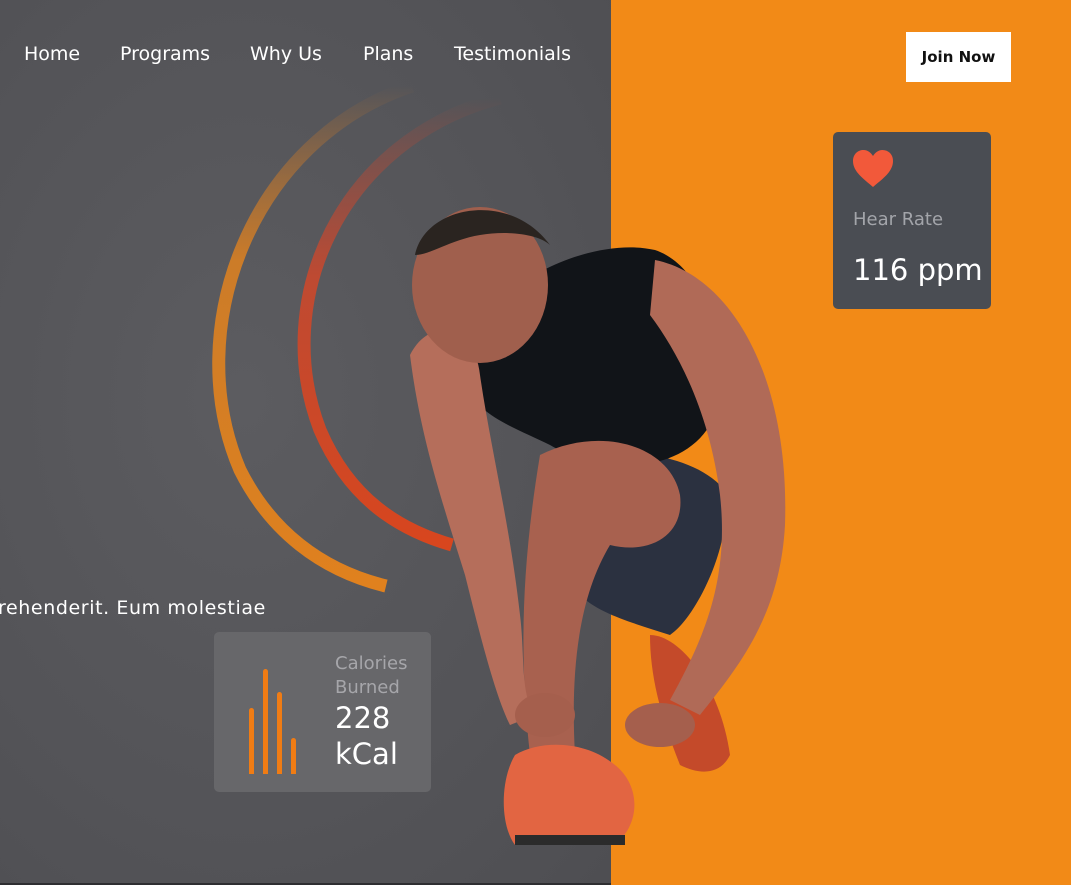 This screenshot has width=1071, height=885. Describe the element at coordinates (898, 219) in the screenshot. I see `heart-rate-label: Hear Rate` at that location.